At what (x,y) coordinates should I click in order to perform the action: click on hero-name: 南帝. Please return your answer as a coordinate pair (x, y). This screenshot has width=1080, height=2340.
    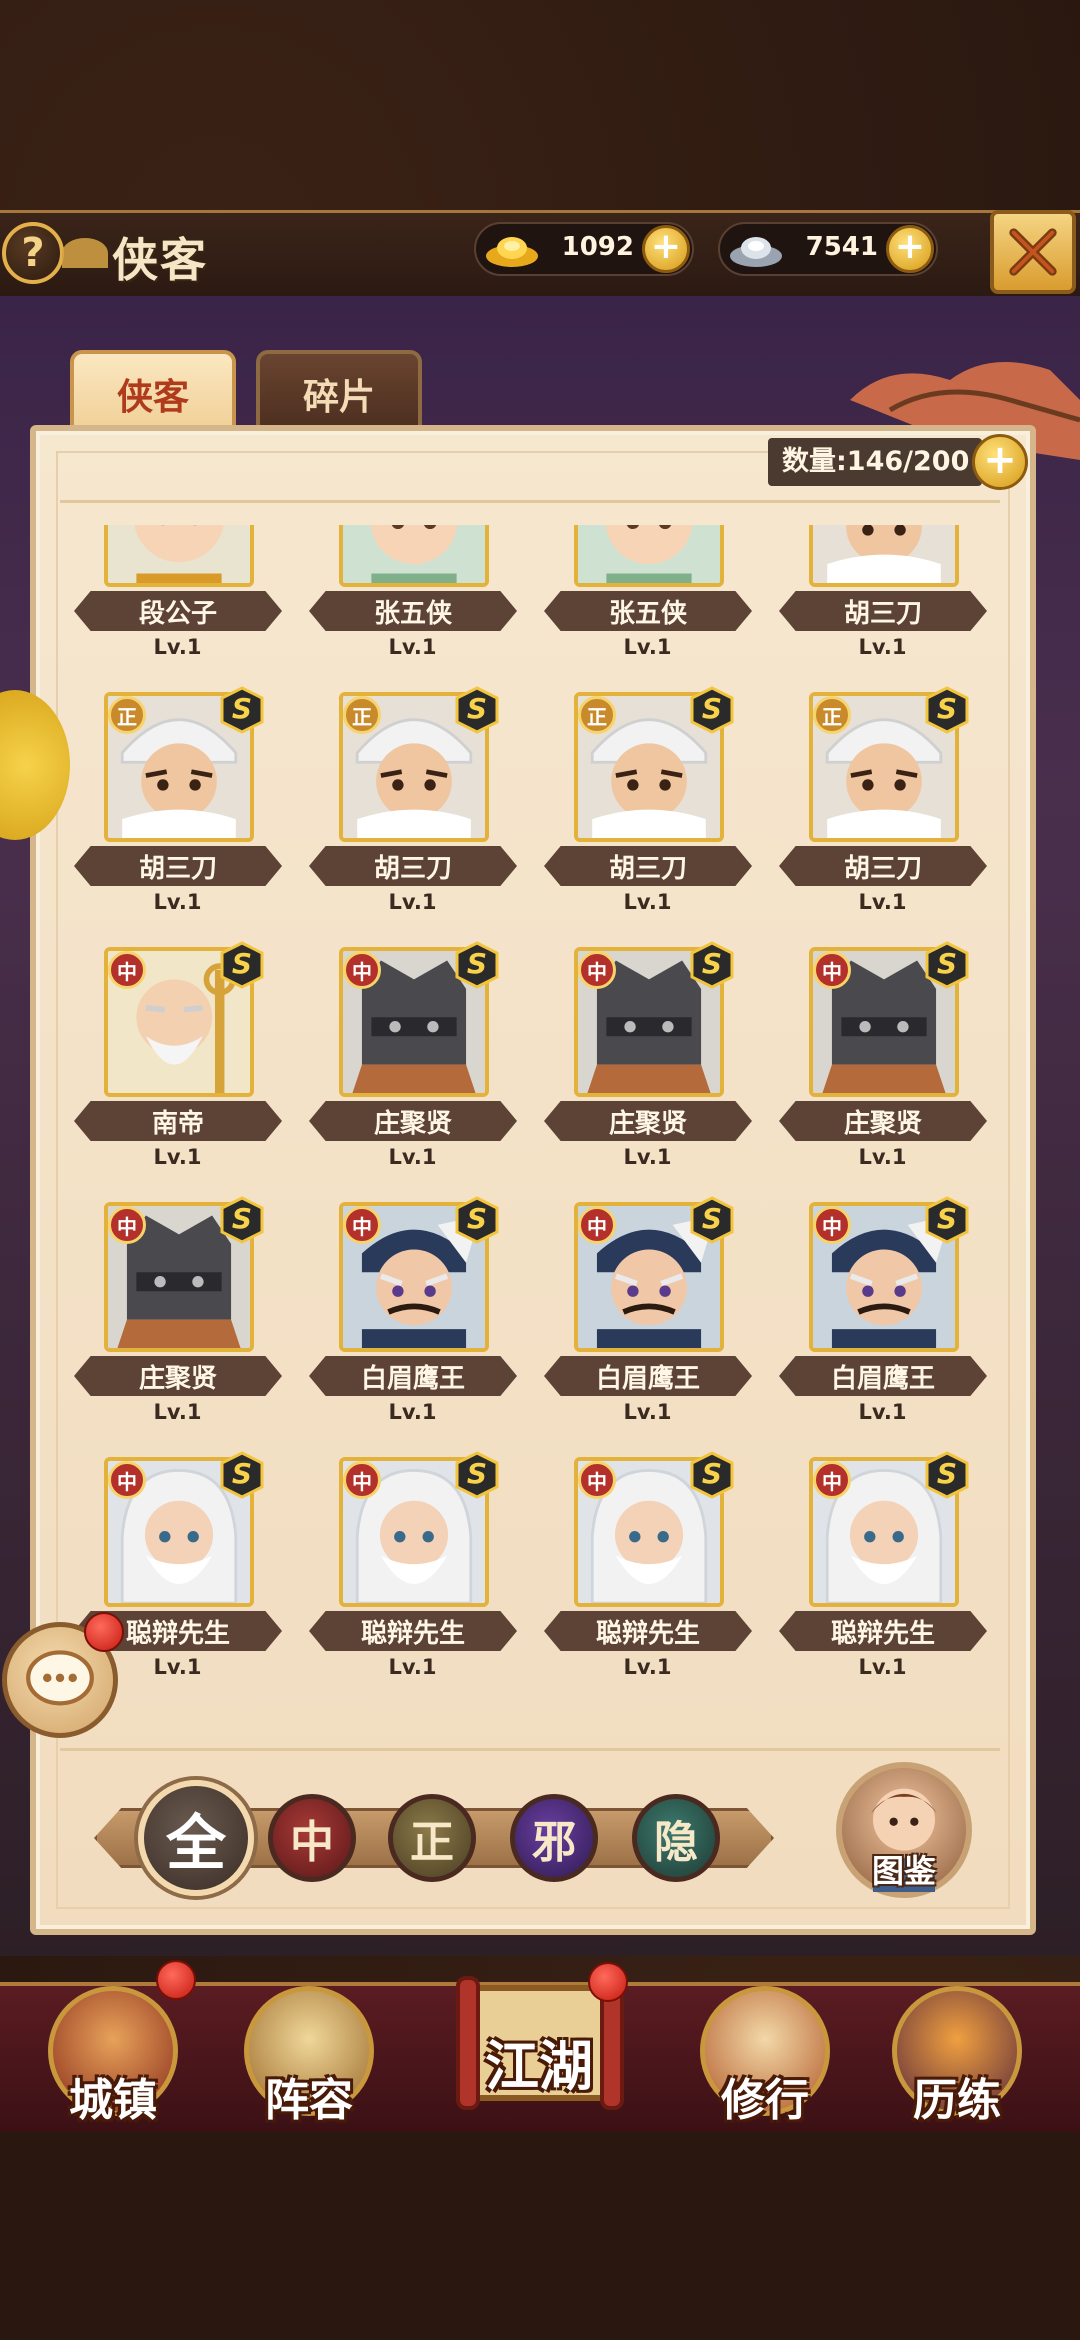
    Looking at the image, I should click on (178, 1121).